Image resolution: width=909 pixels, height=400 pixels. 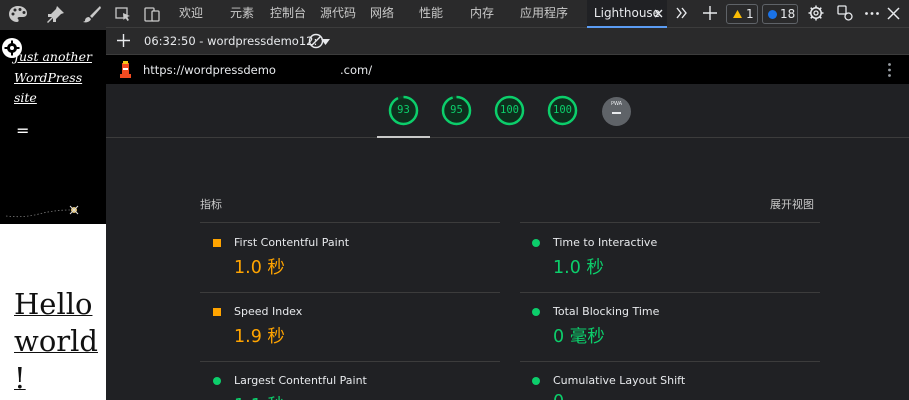 What do you see at coordinates (123, 14) in the screenshot?
I see `inspect-element-icon` at bounding box center [123, 14].